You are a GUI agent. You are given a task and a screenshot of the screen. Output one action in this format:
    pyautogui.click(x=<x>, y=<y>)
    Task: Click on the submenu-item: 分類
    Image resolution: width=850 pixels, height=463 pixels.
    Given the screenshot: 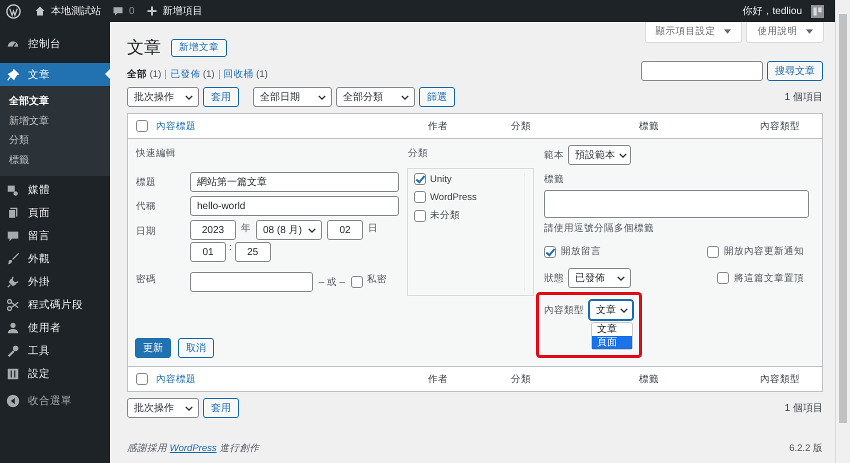 What is the action you would take?
    pyautogui.click(x=55, y=140)
    